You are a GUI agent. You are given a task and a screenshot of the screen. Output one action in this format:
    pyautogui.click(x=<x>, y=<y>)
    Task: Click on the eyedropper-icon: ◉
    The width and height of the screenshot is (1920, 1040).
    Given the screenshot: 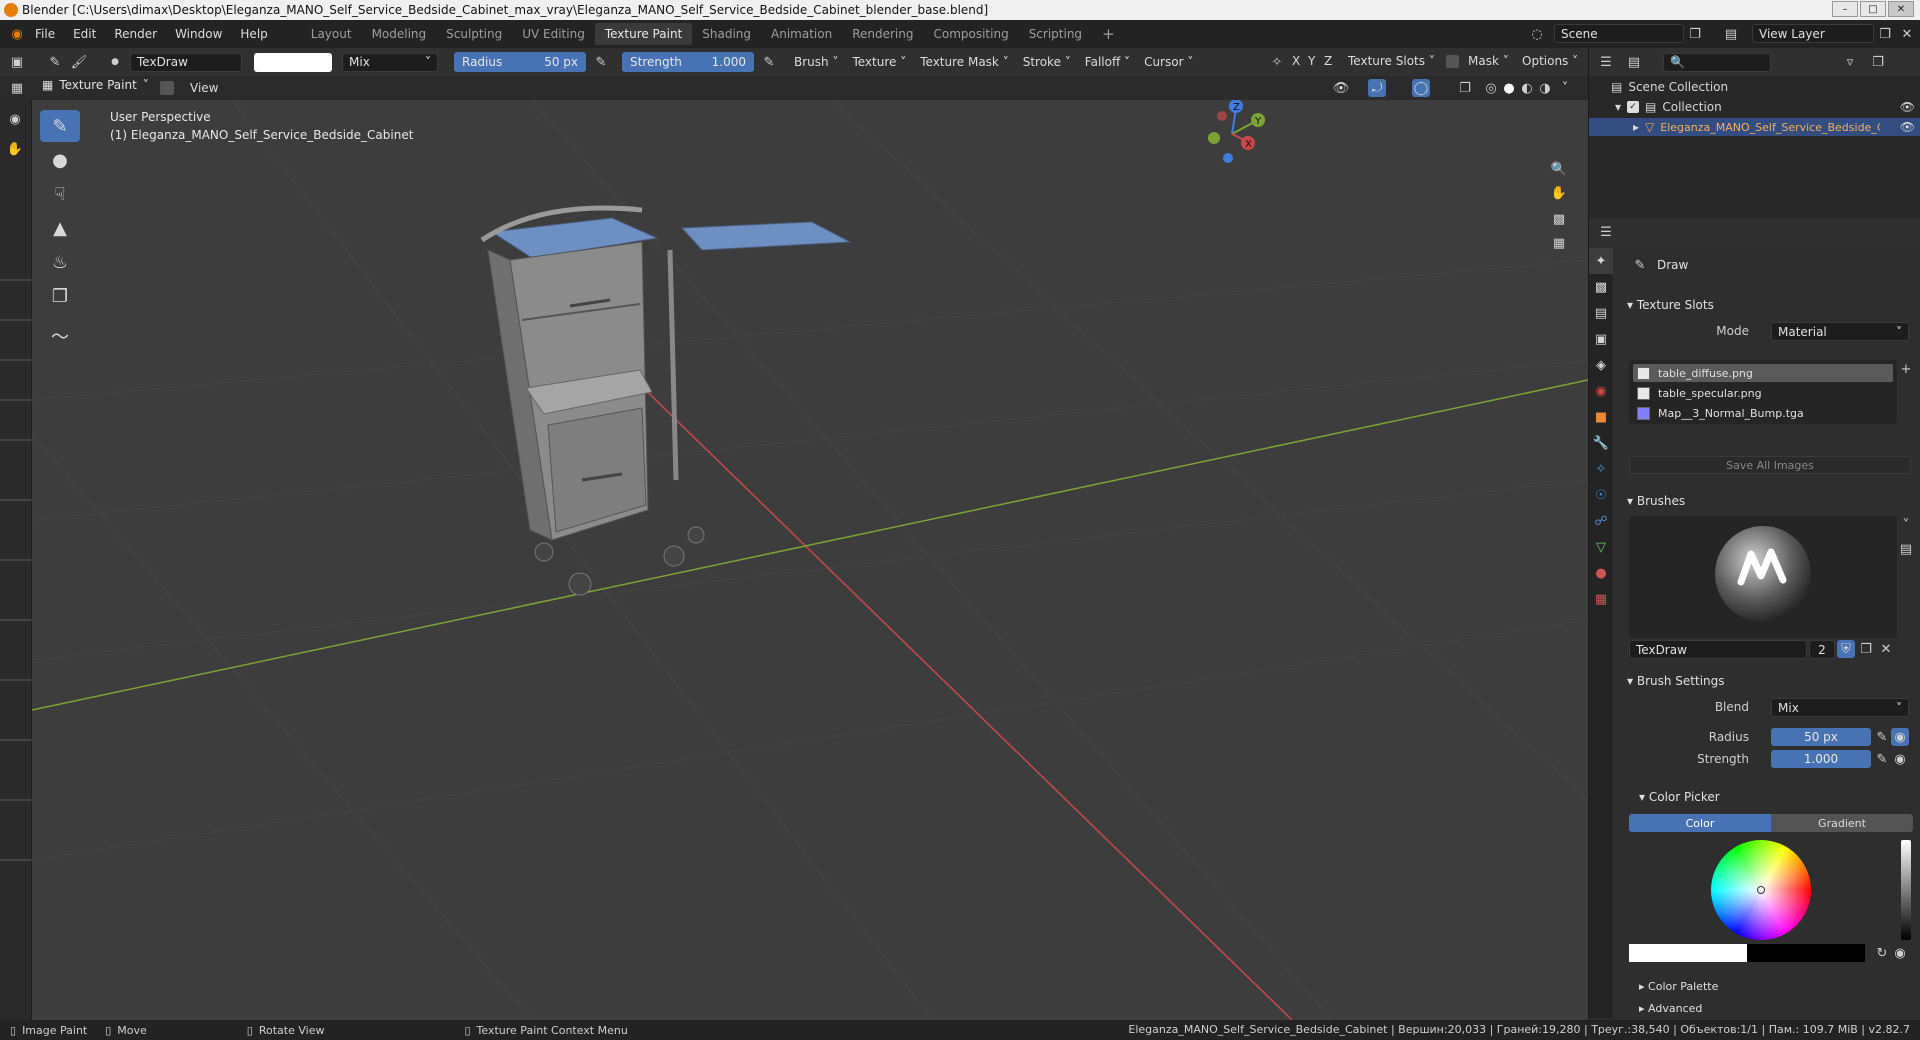 What is the action you would take?
    pyautogui.click(x=1900, y=953)
    